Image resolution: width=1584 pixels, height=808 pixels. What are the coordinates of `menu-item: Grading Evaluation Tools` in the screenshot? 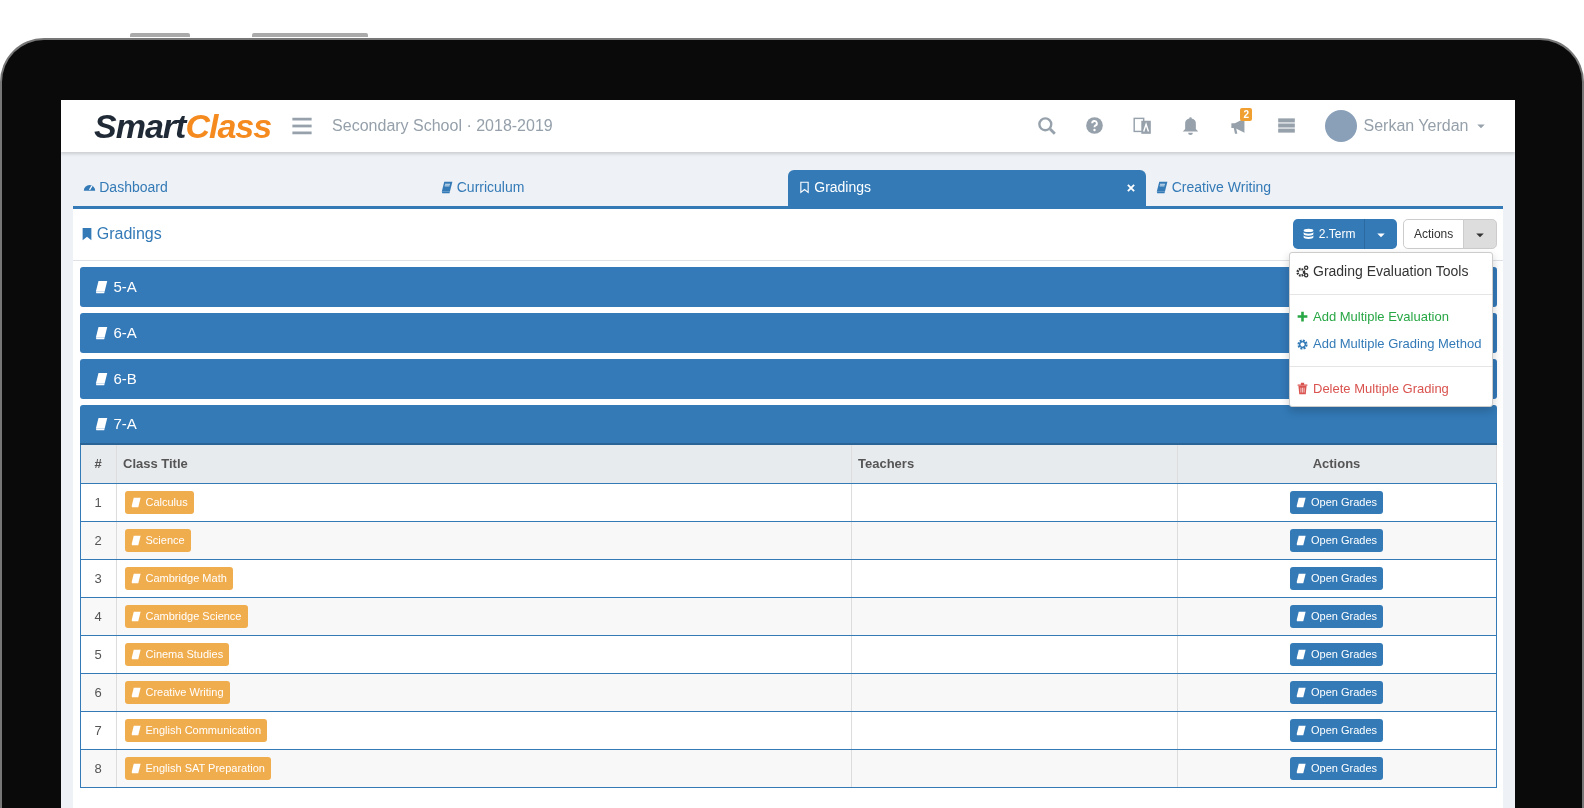 It's located at (1391, 271).